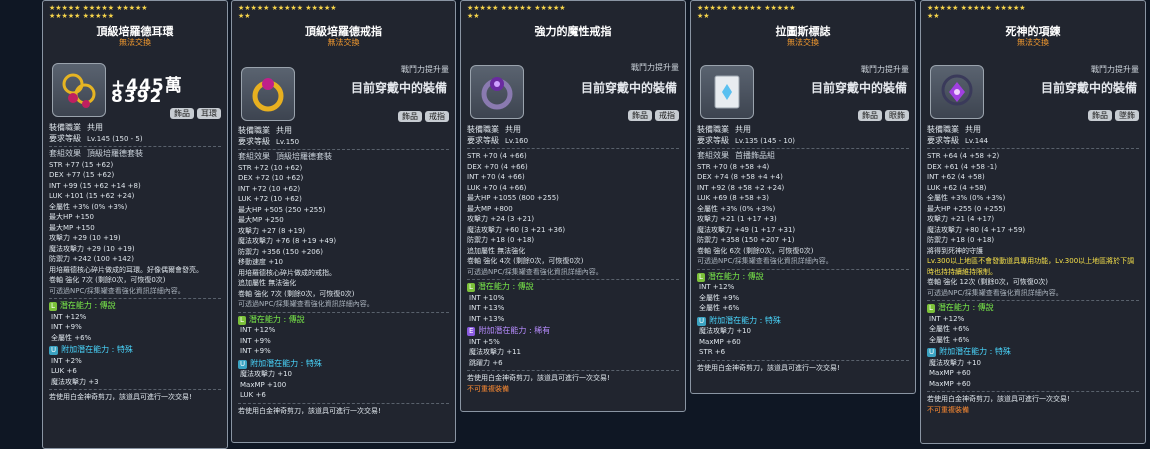  Describe the element at coordinates (525, 261) in the screenshot. I see `scroll-upgrade: 卷軸 強化 4次 (剩餘0次，可恢復0次)` at that location.